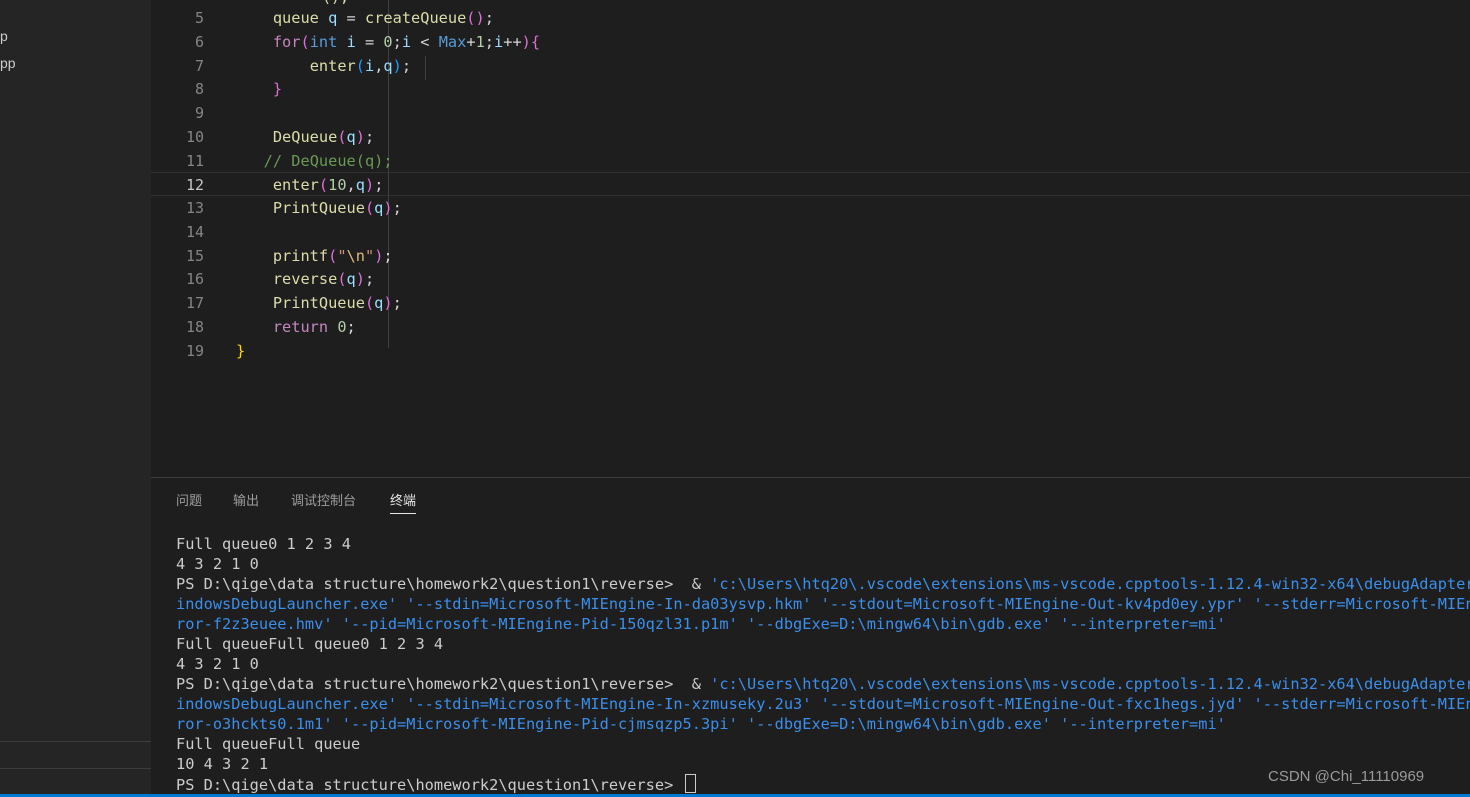 The width and height of the screenshot is (1470, 797). What do you see at coordinates (369, 255) in the screenshot?
I see `code-token: "` at bounding box center [369, 255].